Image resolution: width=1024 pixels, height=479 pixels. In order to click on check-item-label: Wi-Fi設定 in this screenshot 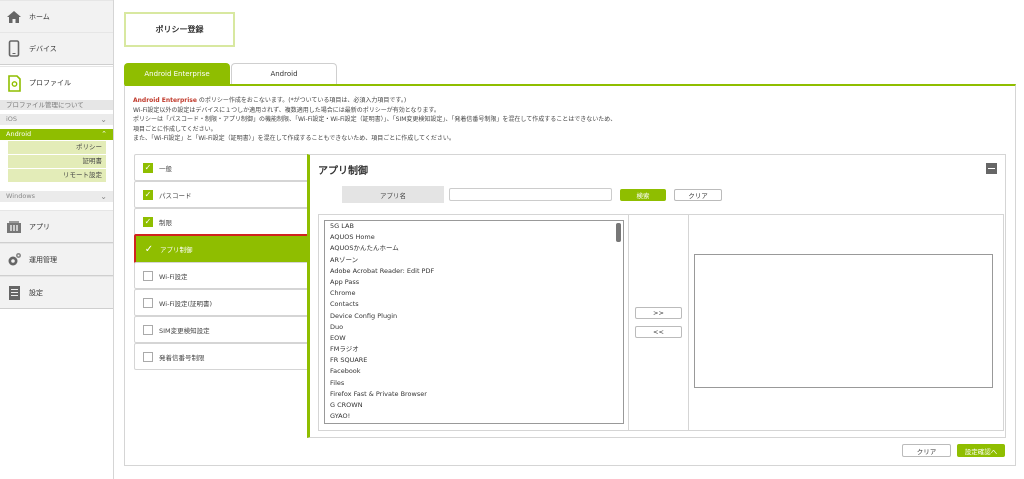, I will do `click(173, 276)`.